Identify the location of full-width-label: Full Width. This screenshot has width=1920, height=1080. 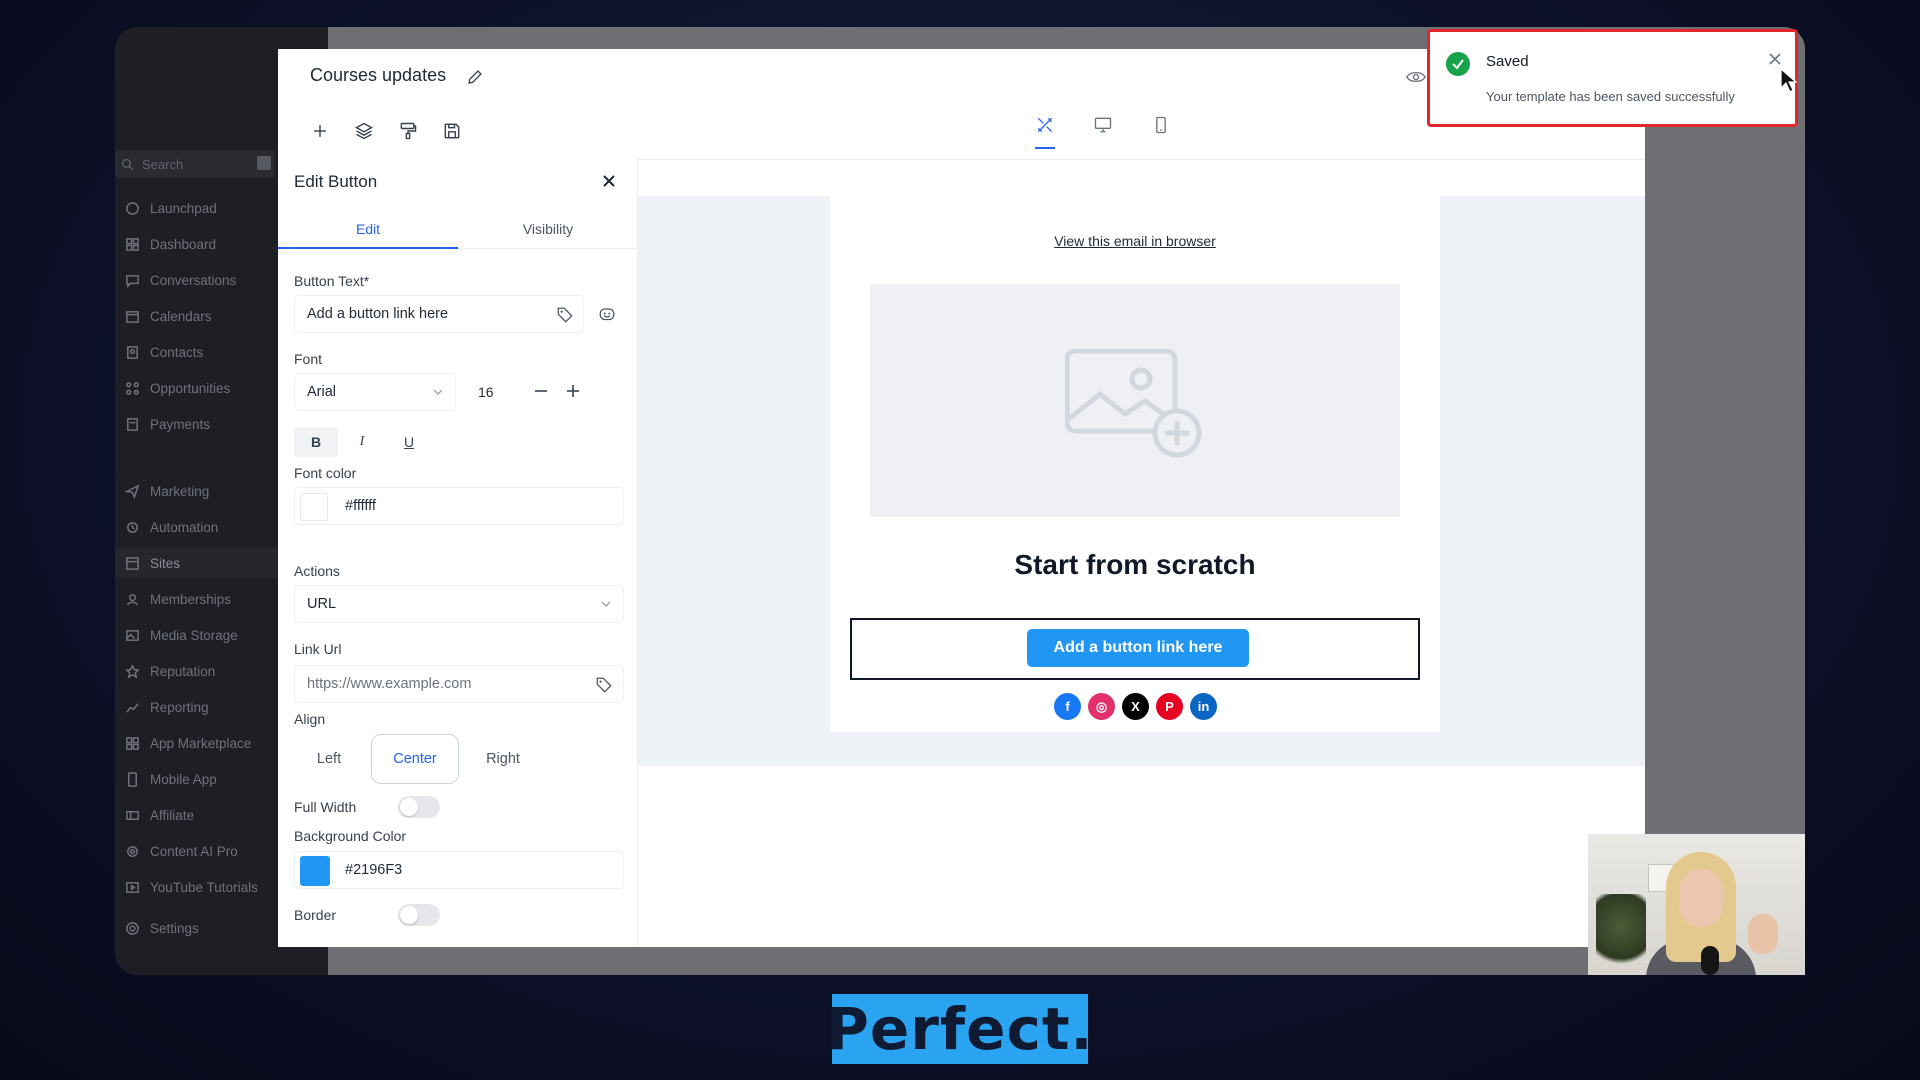
(325, 807).